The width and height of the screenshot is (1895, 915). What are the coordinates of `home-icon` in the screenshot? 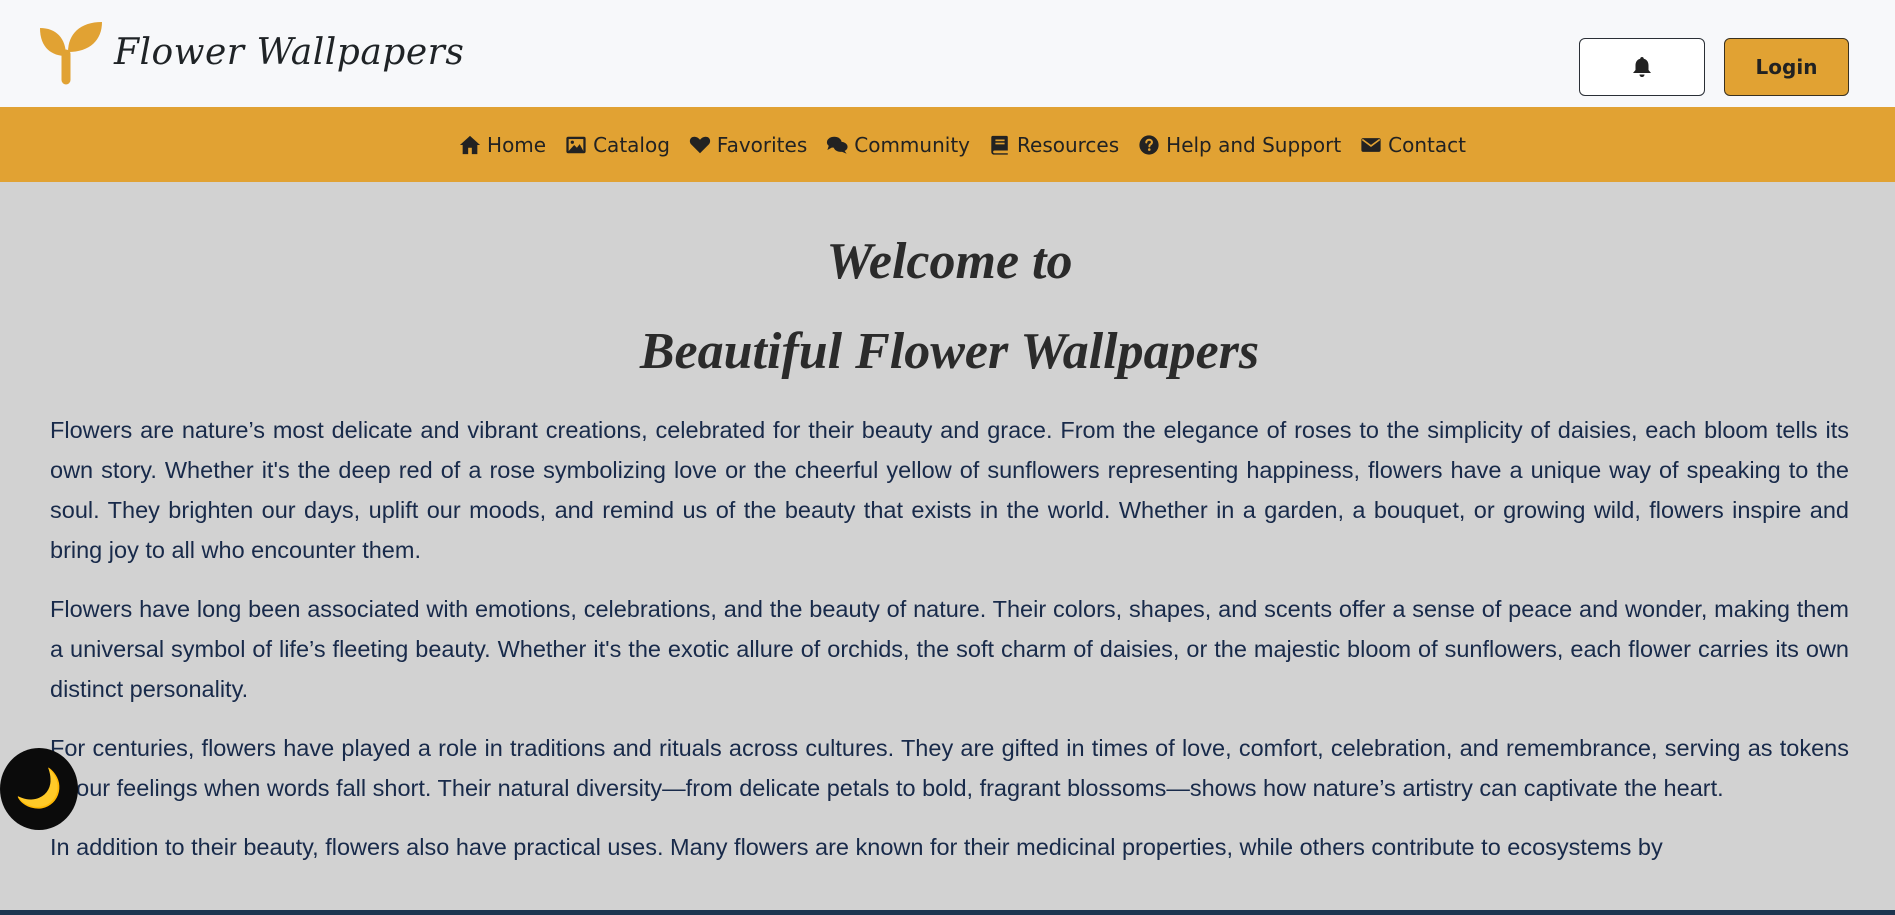 It's located at (470, 144).